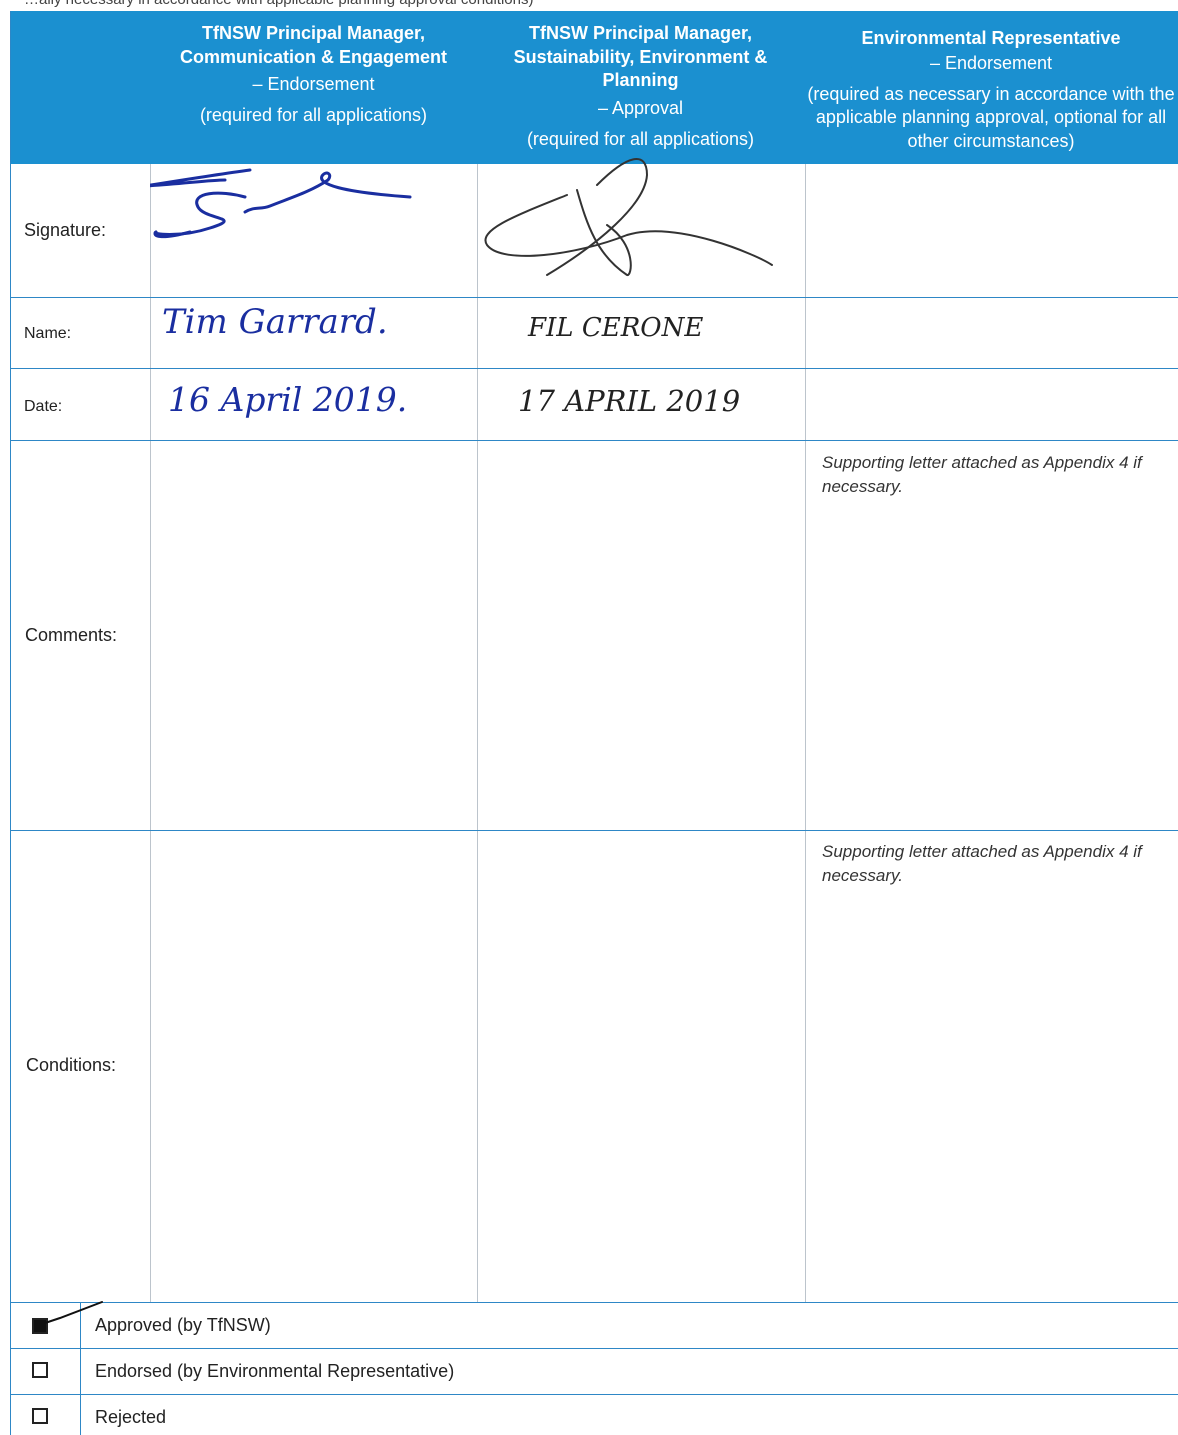 The image size is (1178, 1435). I want to click on checkbox-endorsed, so click(40, 1370).